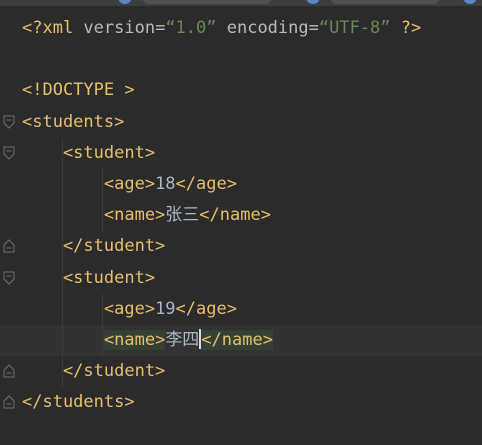 The image size is (482, 445). I want to click on code-token: </students>, so click(78, 402).